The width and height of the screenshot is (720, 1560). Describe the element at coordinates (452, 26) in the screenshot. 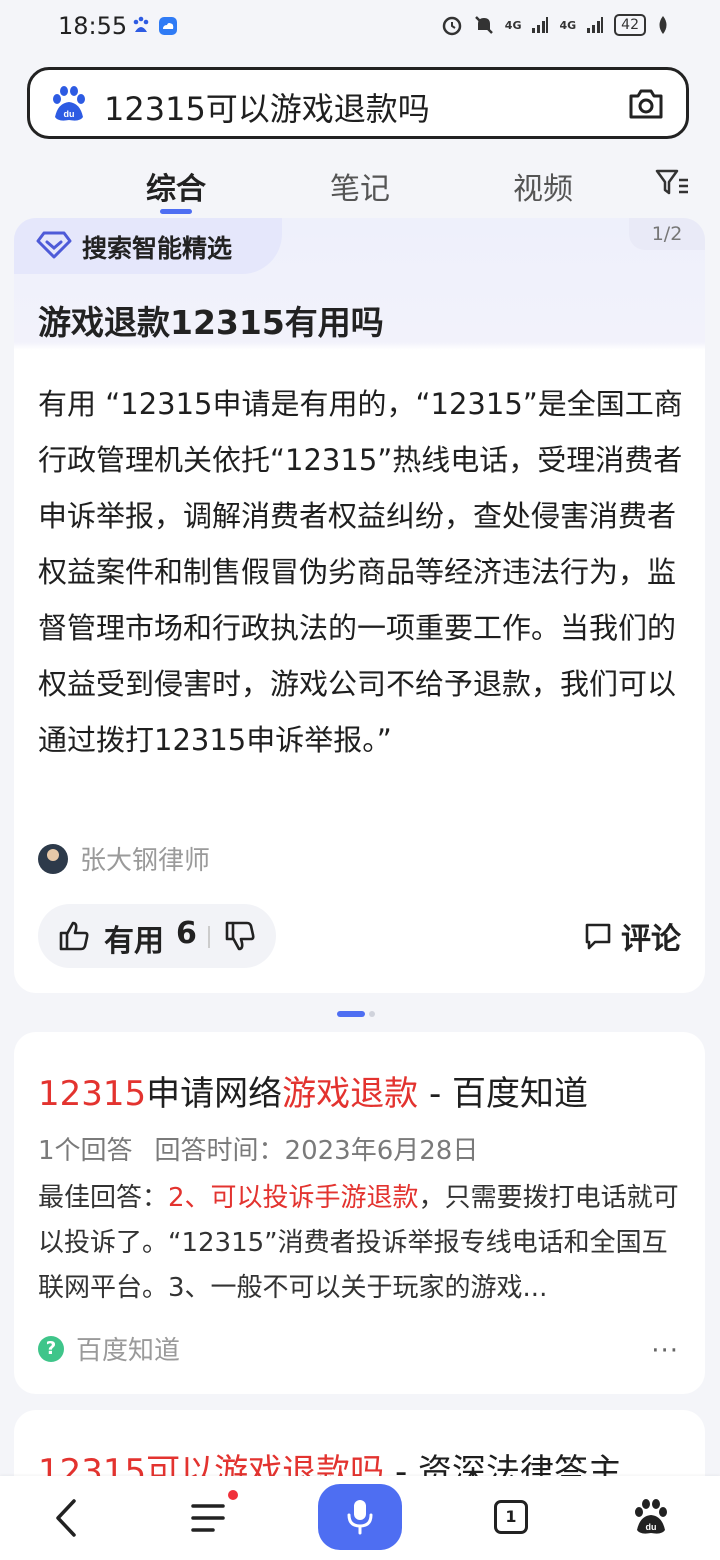

I see `alarm-icon` at that location.